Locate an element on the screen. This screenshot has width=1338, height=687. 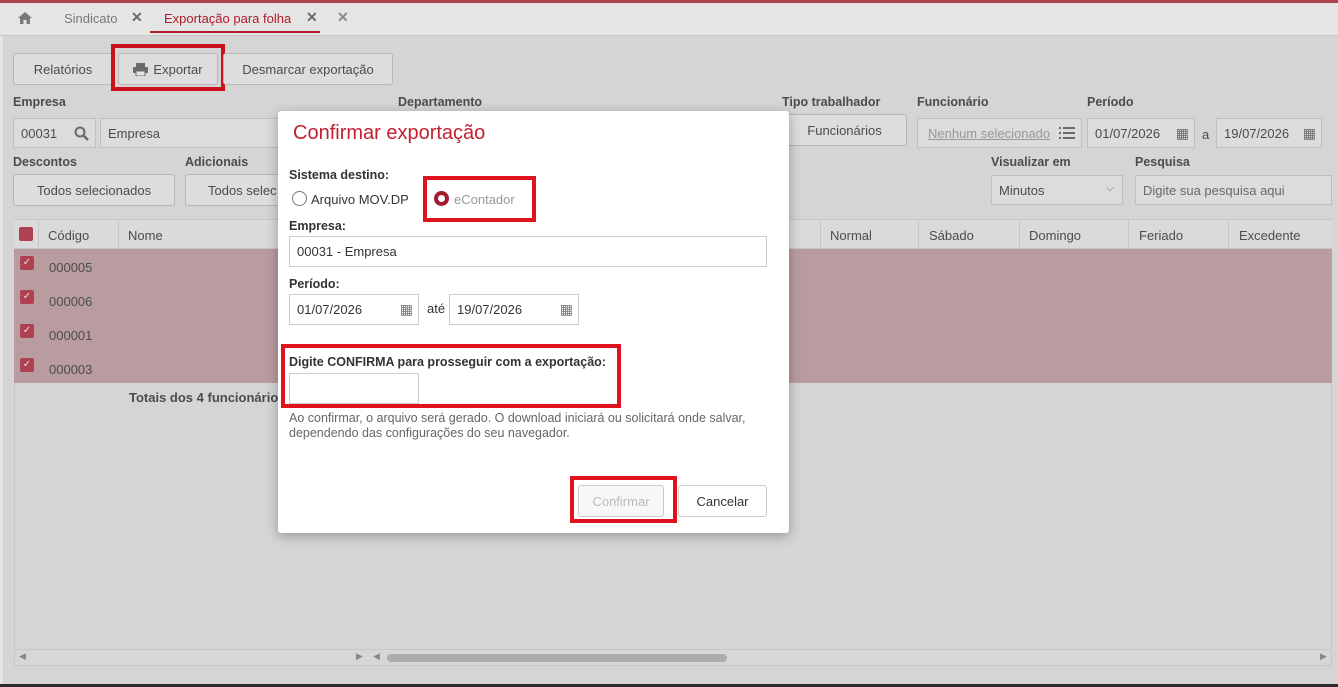
highlight-confirma is located at coordinates (451, 376).